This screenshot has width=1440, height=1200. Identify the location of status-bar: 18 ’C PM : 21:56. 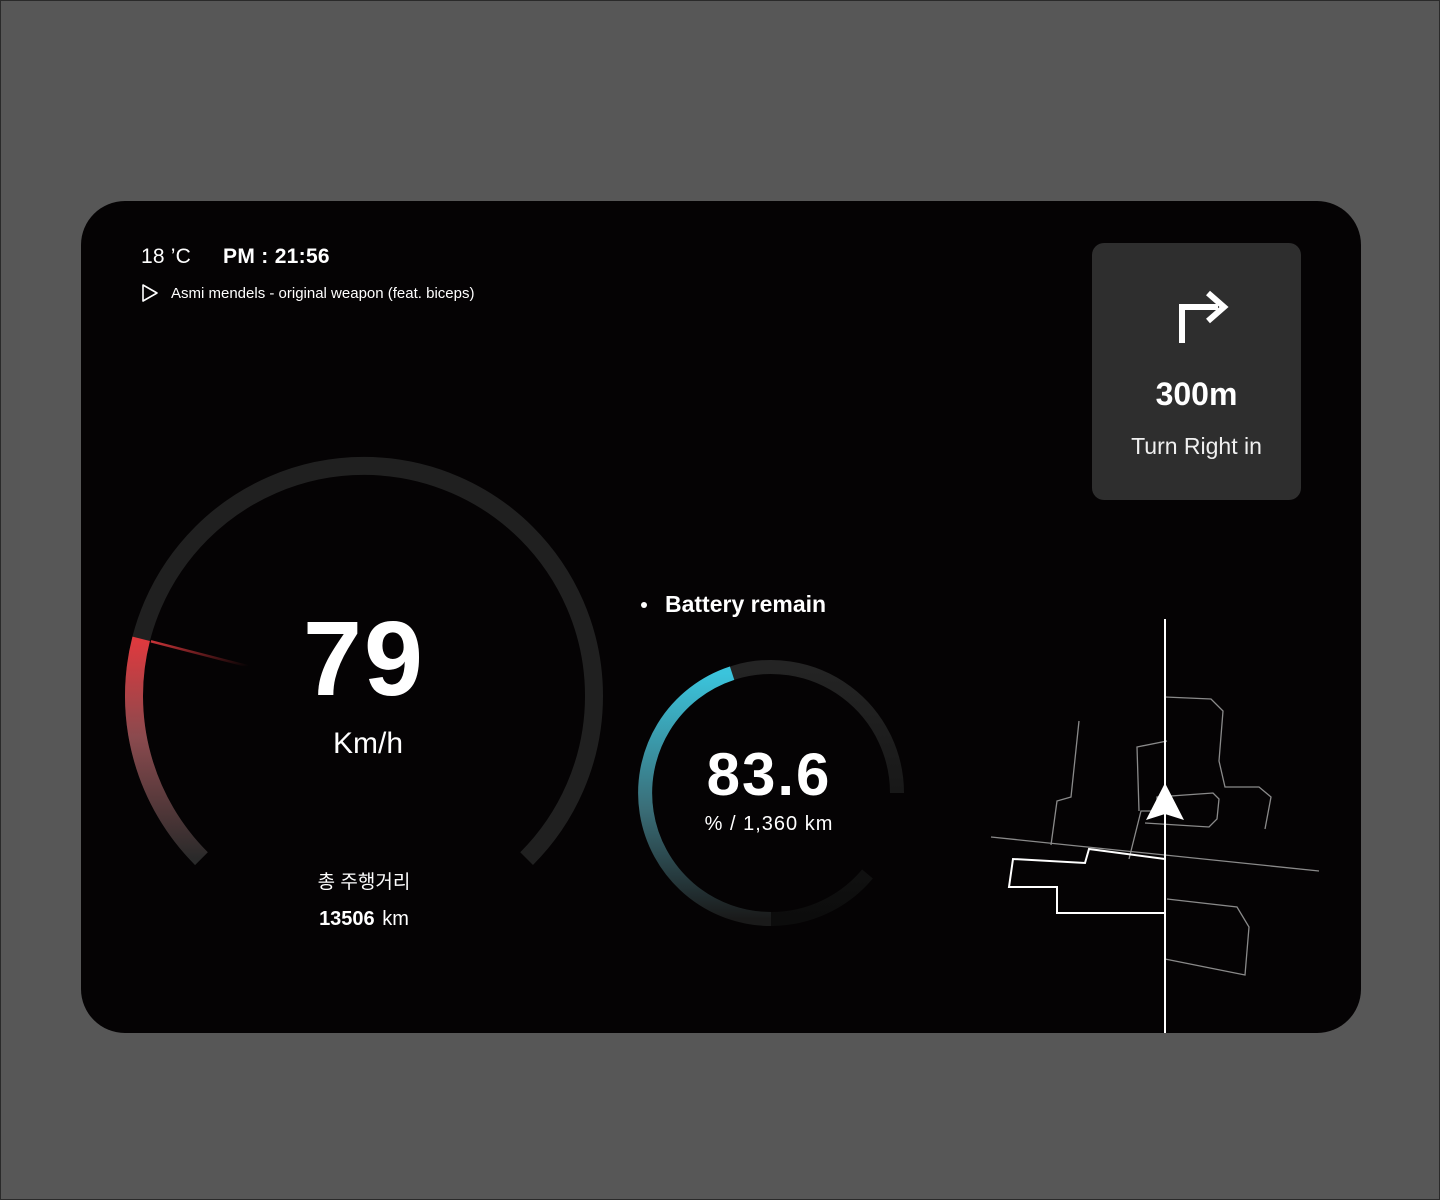
(235, 257).